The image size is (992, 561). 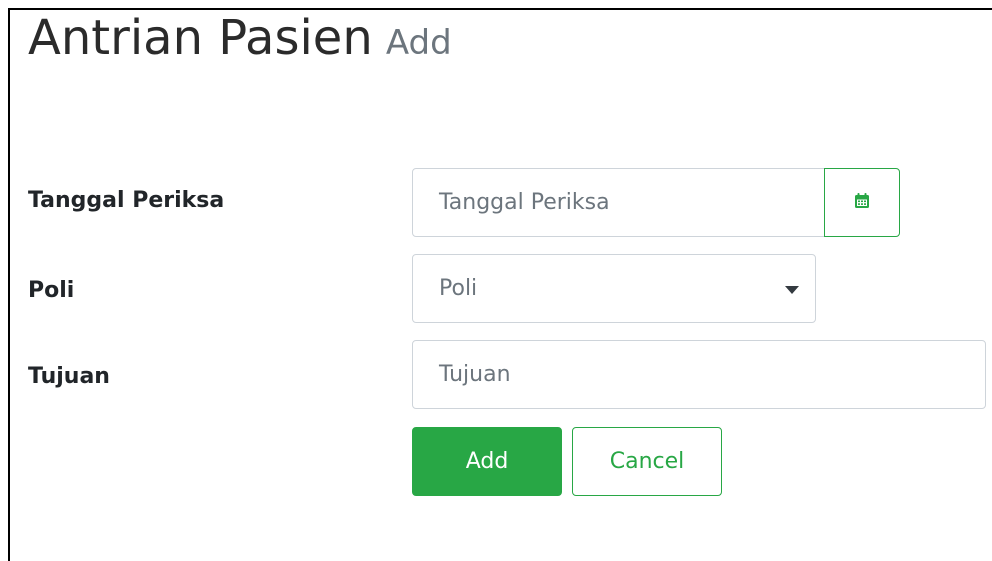 I want to click on poli-select: Poli, so click(x=614, y=288).